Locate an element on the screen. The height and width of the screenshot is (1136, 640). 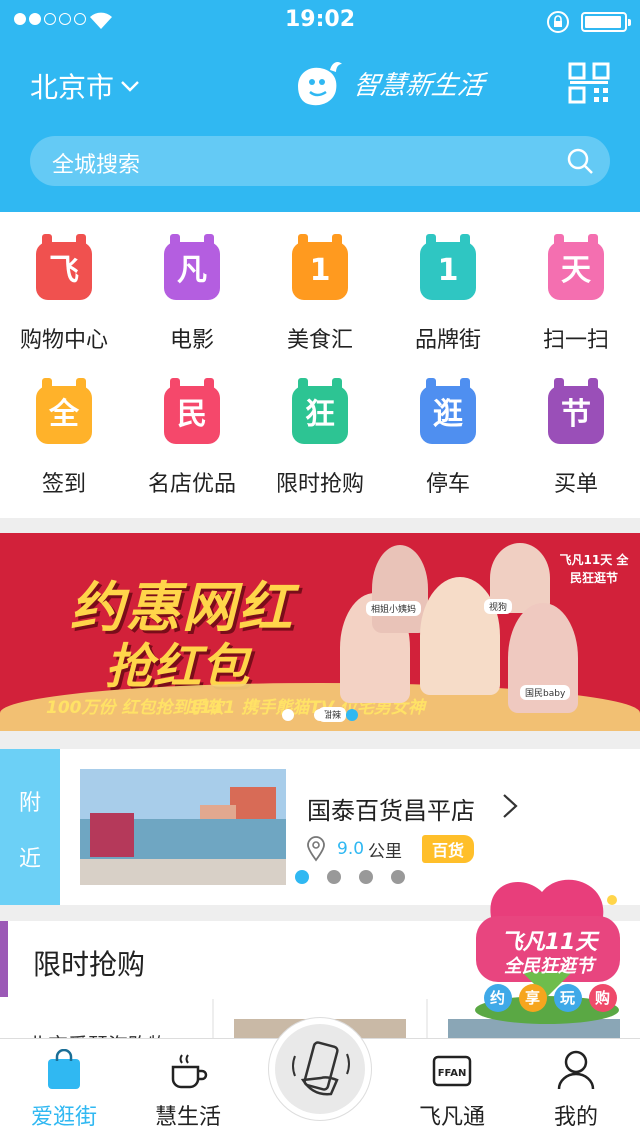
category-item: 天扫一扫 is located at coordinates (576, 282).